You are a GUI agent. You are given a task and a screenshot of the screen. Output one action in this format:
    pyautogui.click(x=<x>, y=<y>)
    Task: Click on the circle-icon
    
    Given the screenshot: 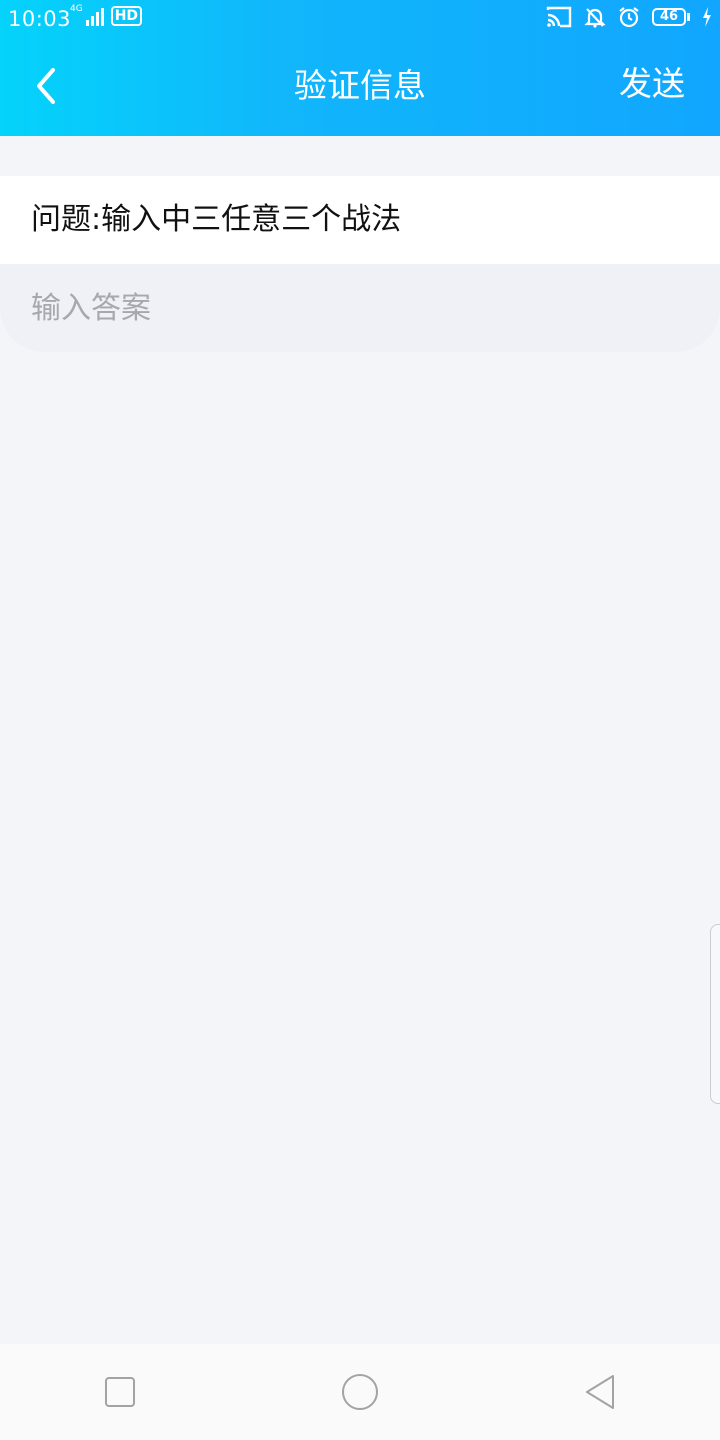 What is the action you would take?
    pyautogui.click(x=360, y=1392)
    